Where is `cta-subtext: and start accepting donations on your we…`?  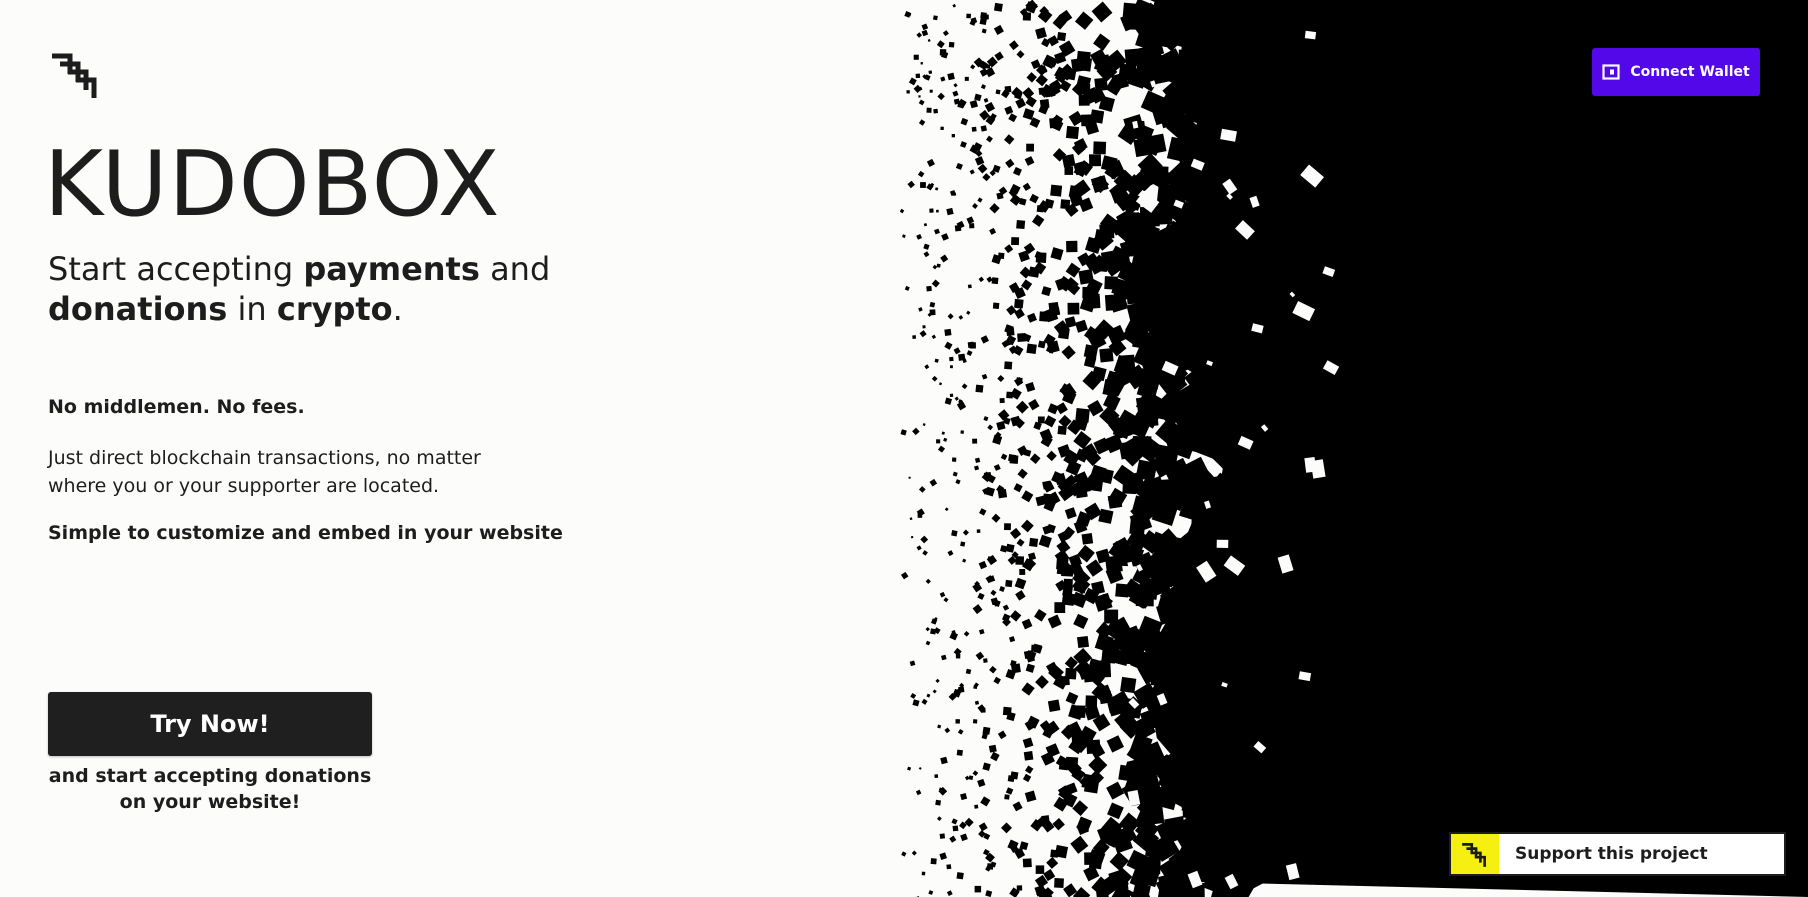 cta-subtext: and start accepting donations on your we… is located at coordinates (210, 789).